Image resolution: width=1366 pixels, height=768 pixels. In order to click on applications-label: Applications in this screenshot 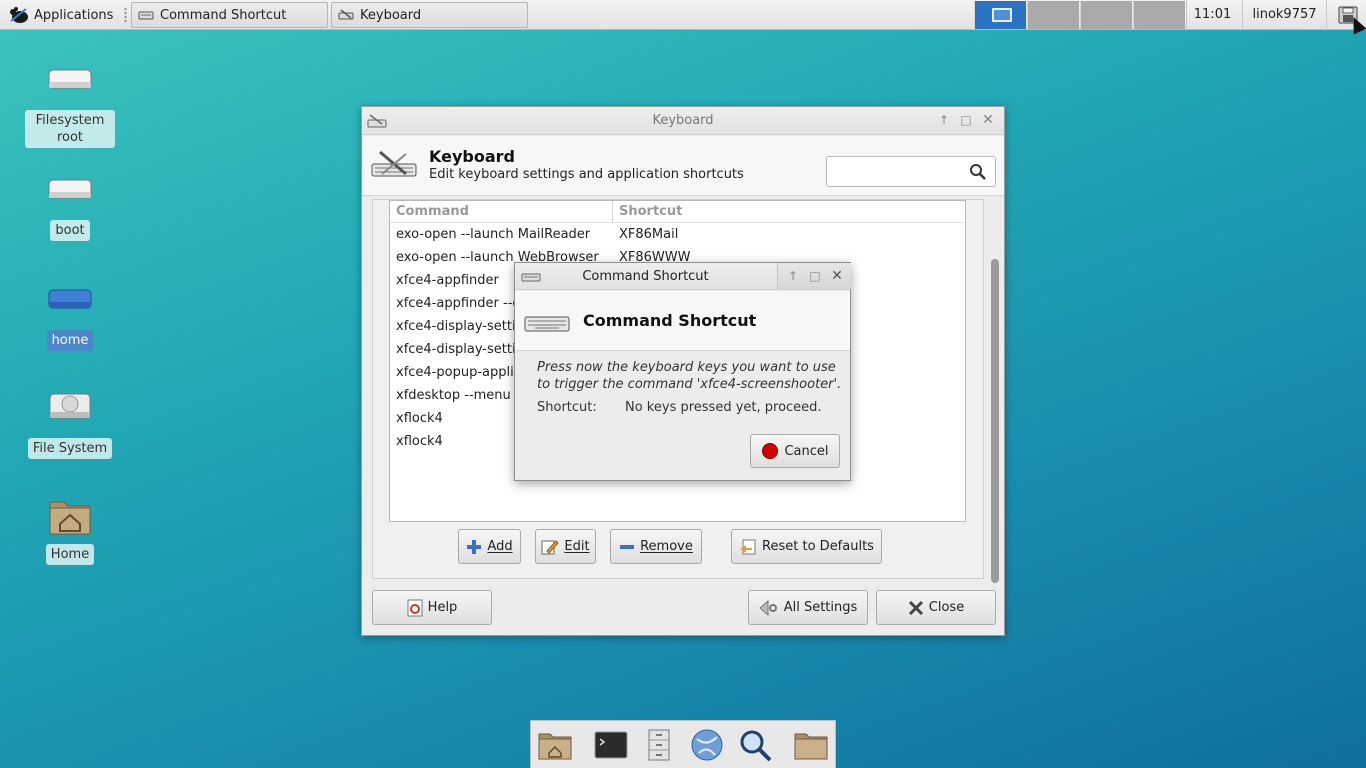, I will do `click(74, 15)`.